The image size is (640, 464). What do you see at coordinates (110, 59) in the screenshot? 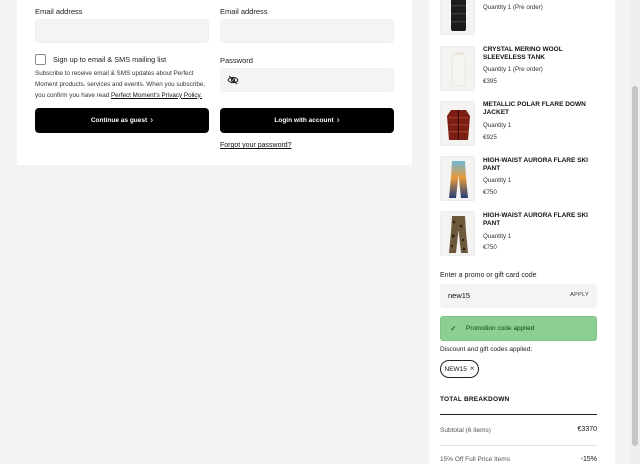
I see `mailing-list-label: Sign up to email & SMS mailing list` at bounding box center [110, 59].